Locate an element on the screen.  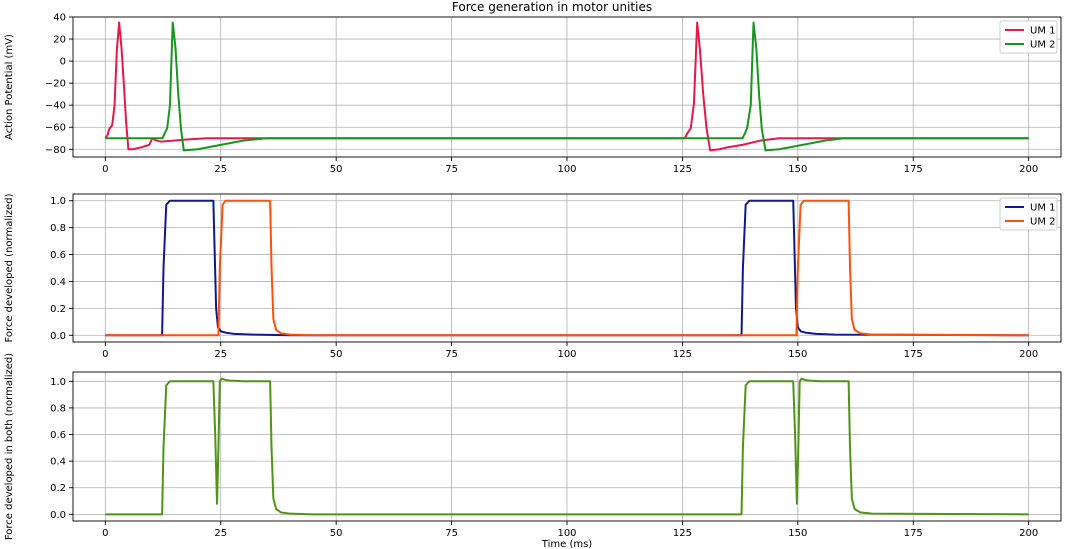
figure-title: Force generation in motor unities is located at coordinates (552, 7).